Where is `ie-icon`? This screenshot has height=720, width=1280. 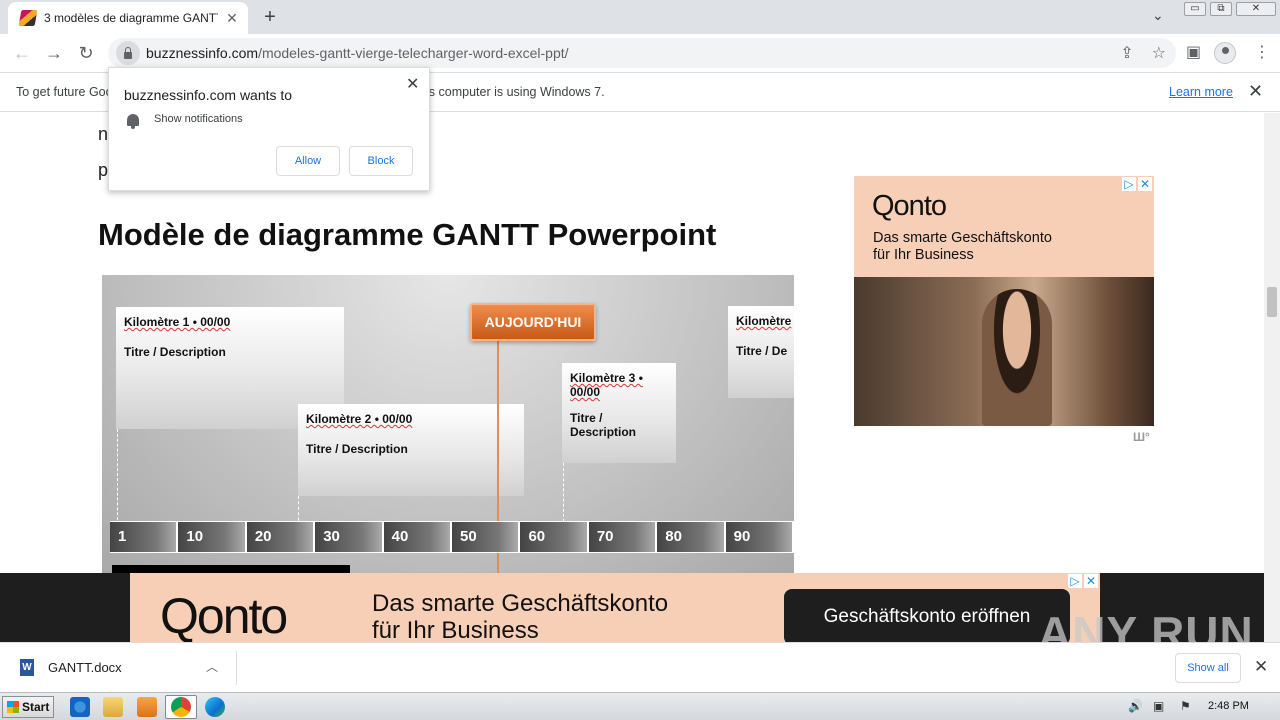 ie-icon is located at coordinates (80, 707).